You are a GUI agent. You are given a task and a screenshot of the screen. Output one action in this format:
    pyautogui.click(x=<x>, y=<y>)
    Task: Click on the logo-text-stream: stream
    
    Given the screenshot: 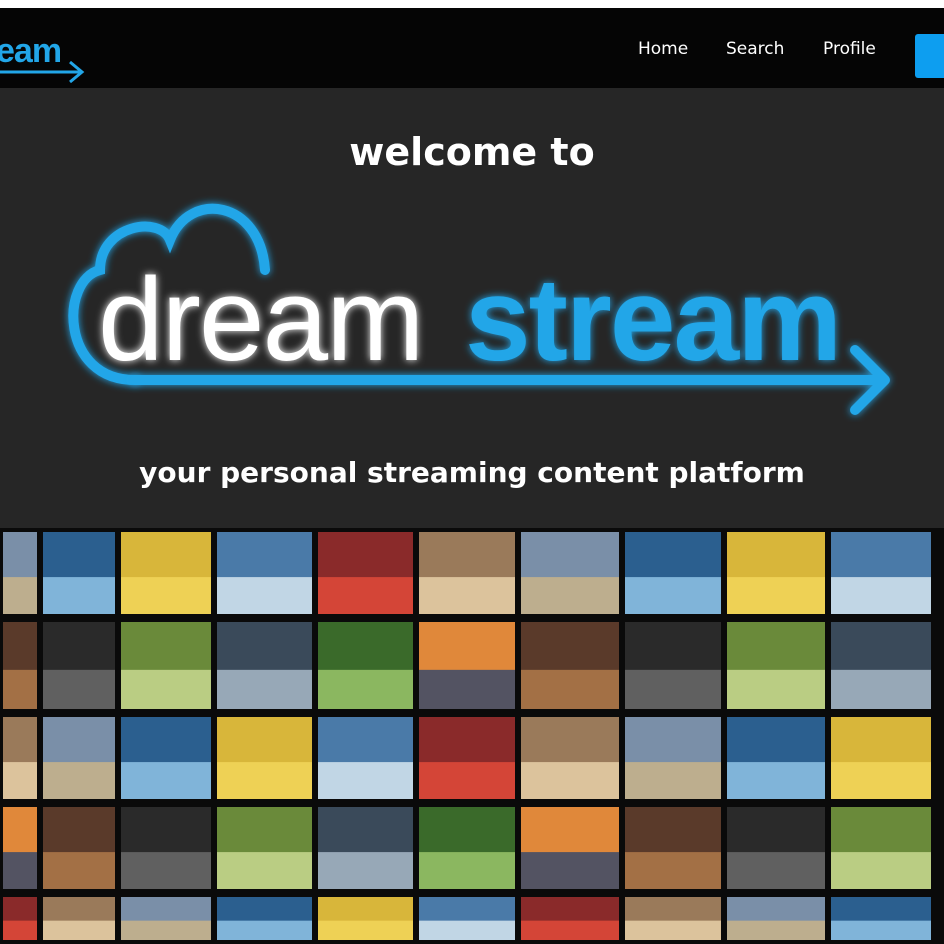 What is the action you would take?
    pyautogui.click(x=652, y=320)
    